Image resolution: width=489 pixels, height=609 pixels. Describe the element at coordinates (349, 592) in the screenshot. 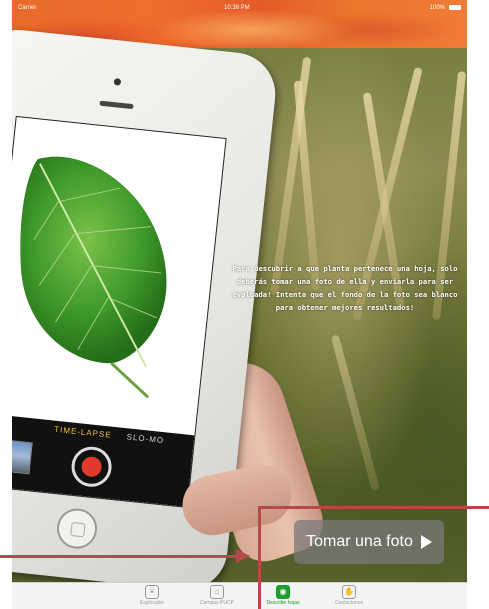

I see `hand-icon: ✋` at that location.